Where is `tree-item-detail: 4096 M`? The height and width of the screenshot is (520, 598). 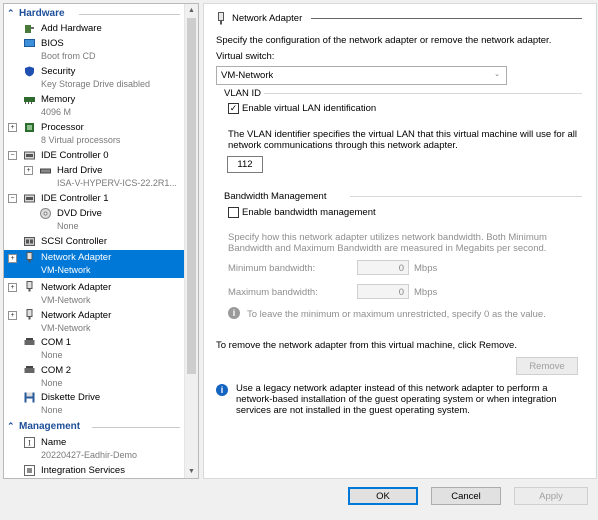
tree-item-detail: 4096 M is located at coordinates (56, 112).